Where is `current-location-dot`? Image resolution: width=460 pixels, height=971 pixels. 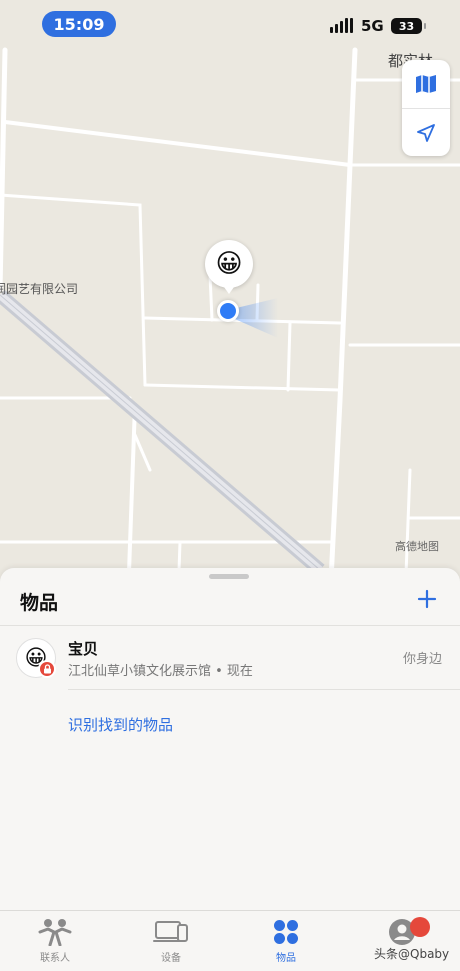 current-location-dot is located at coordinates (228, 311).